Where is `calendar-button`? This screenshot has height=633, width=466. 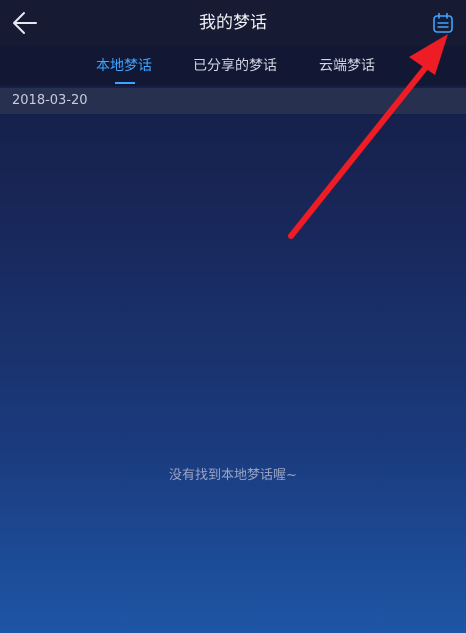
calendar-button is located at coordinates (443, 23).